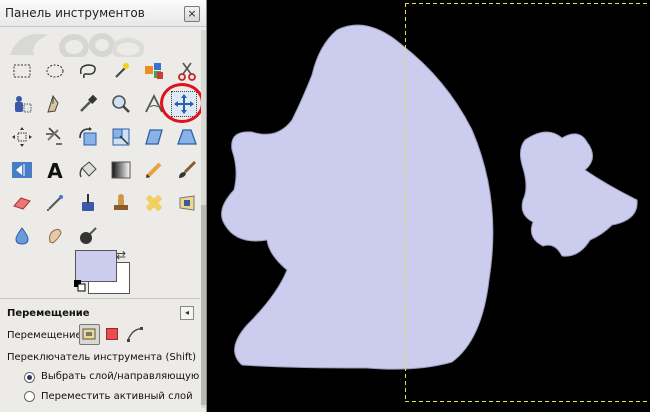 This screenshot has width=650, height=412. I want to click on move-mode-label: Перемещение:, so click(46, 335).